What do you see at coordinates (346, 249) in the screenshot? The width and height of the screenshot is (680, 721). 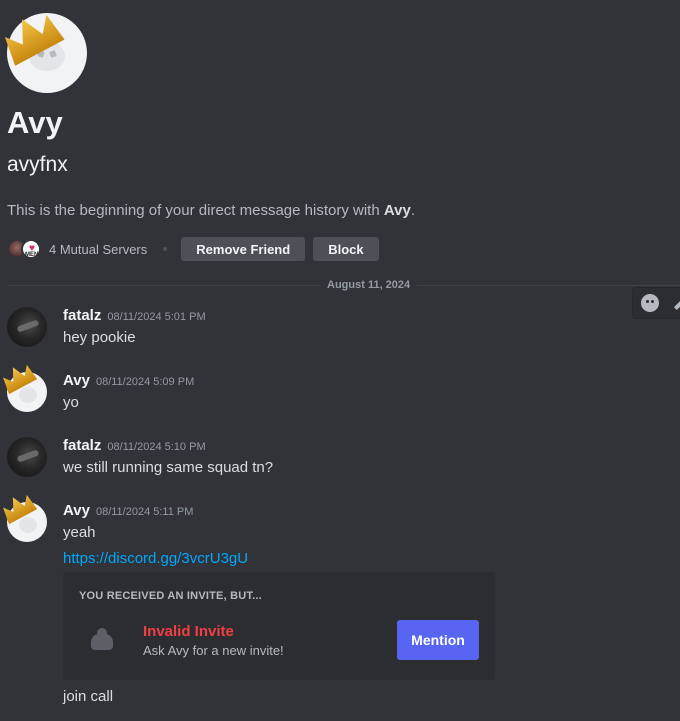 I see `block-button: Block` at bounding box center [346, 249].